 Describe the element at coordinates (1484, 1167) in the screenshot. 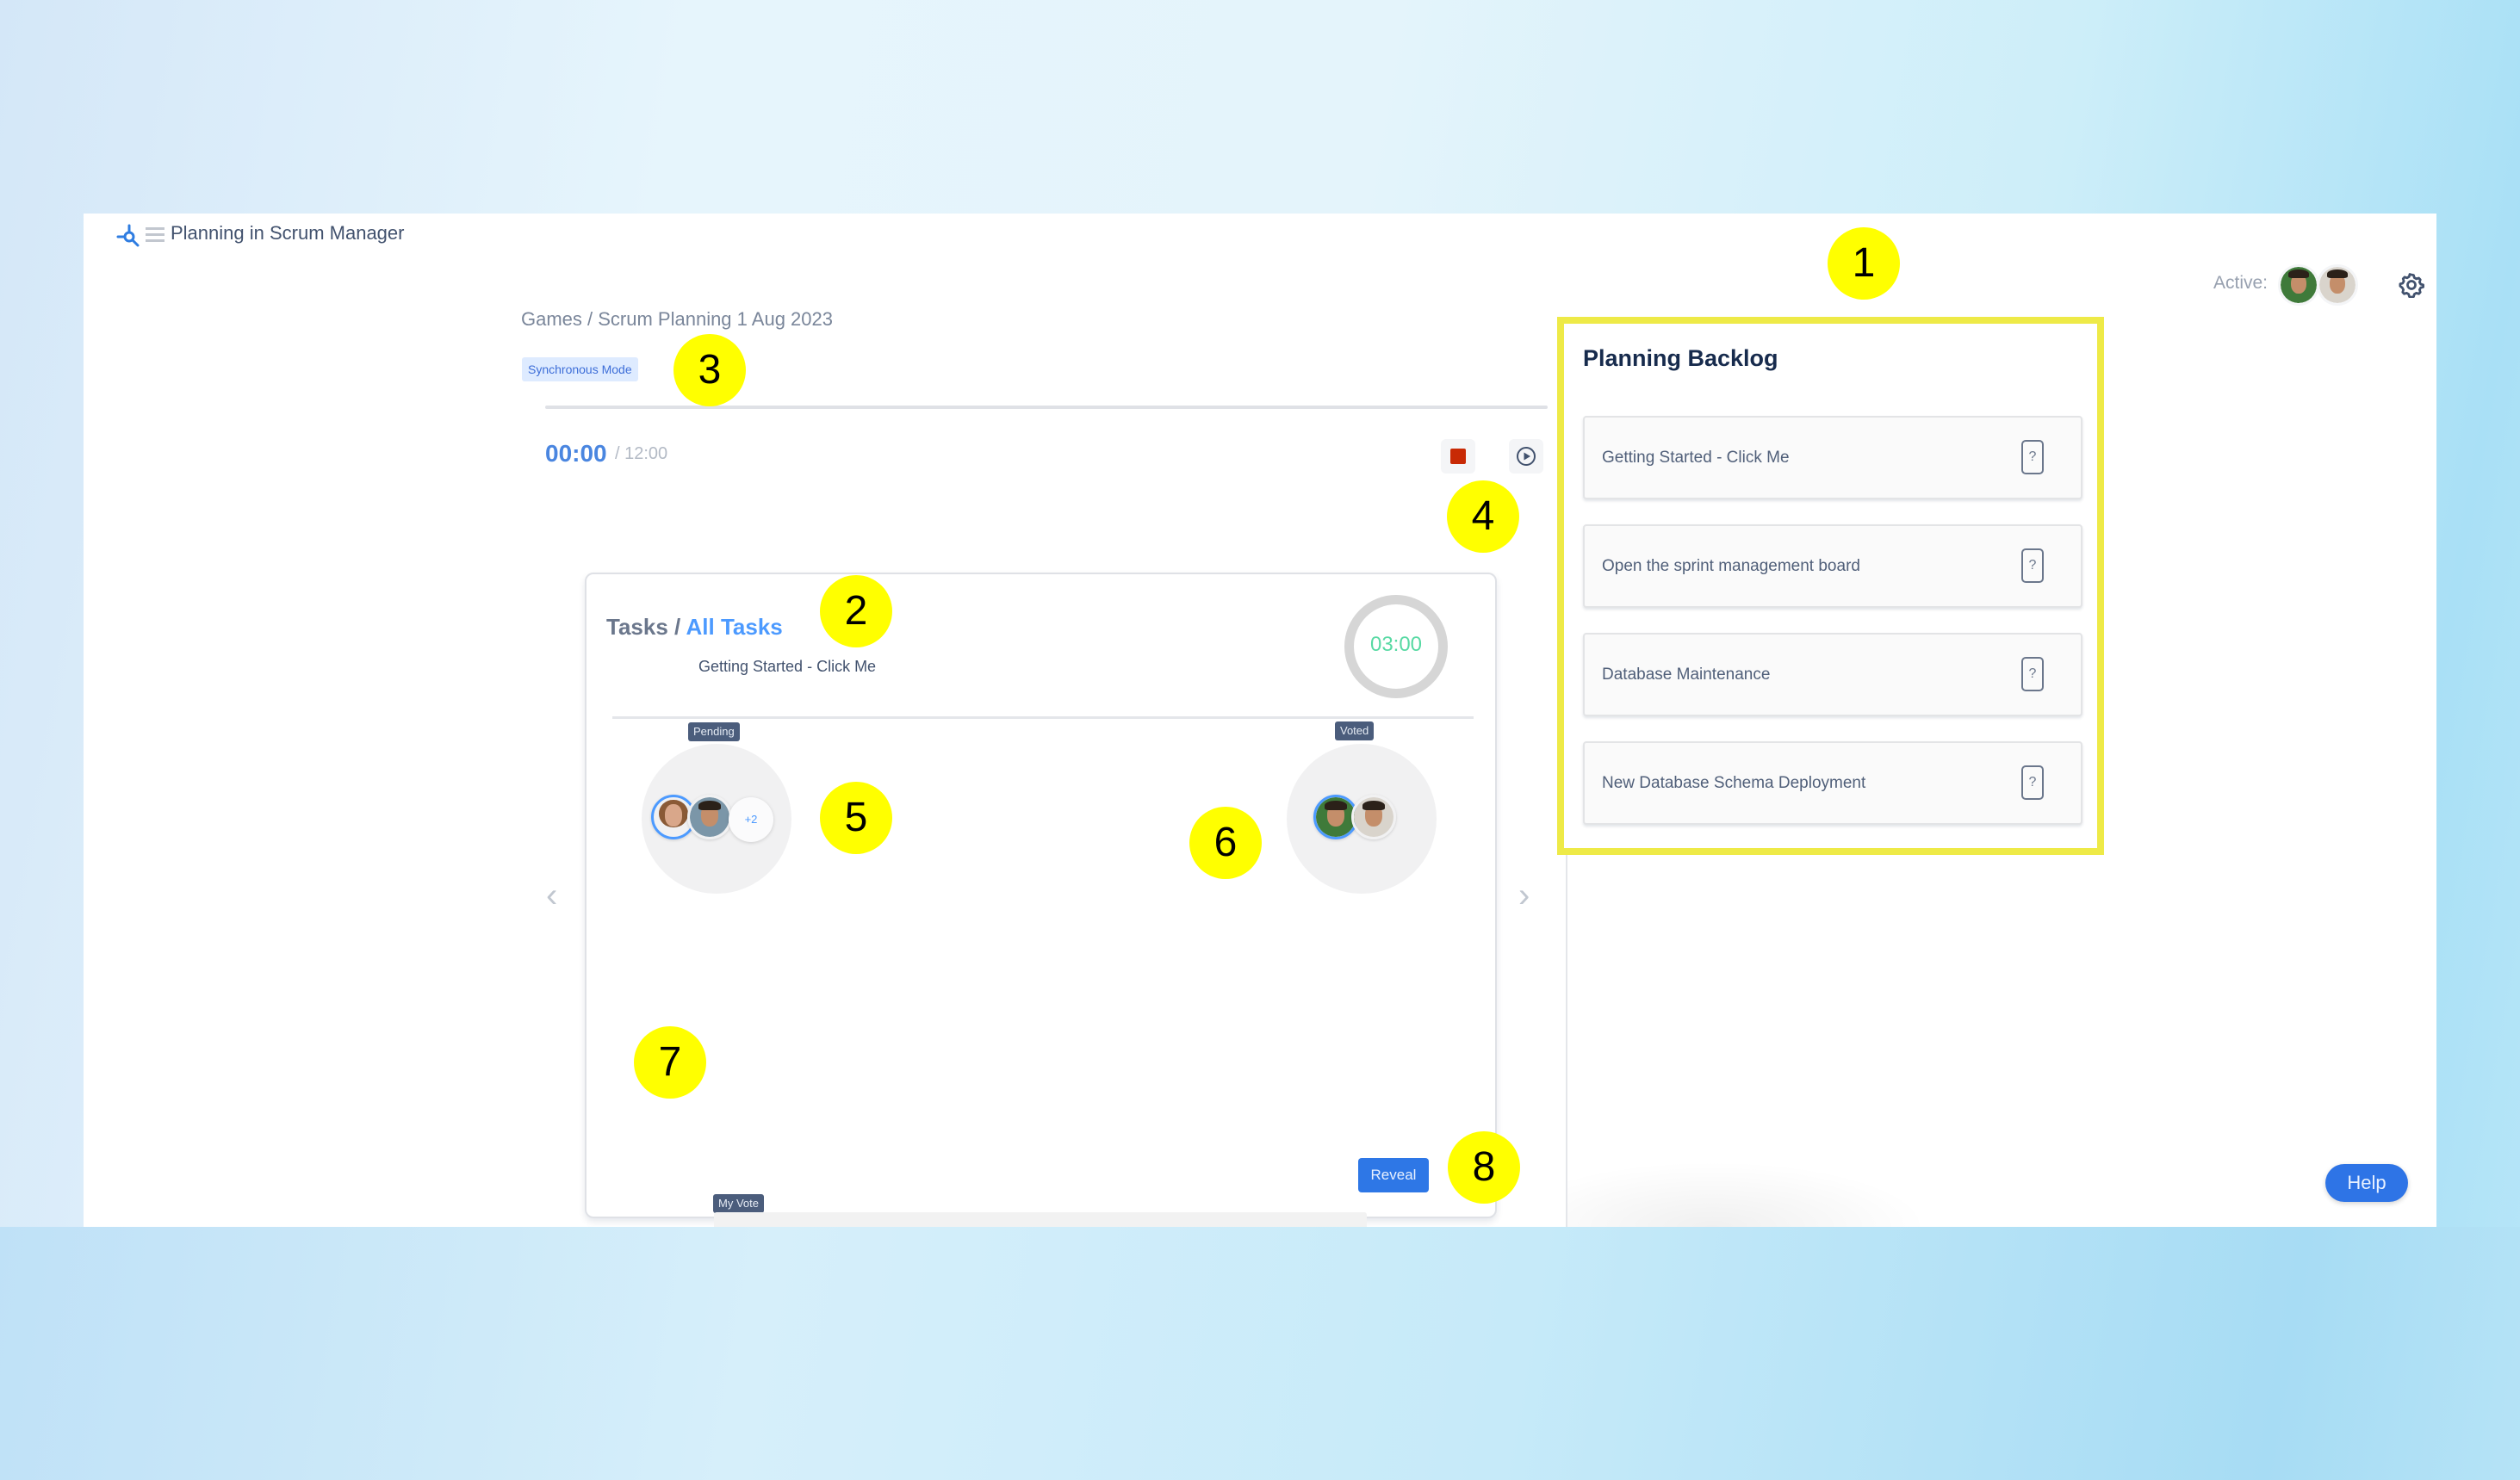

I see `annotation-marker-8: 8` at that location.